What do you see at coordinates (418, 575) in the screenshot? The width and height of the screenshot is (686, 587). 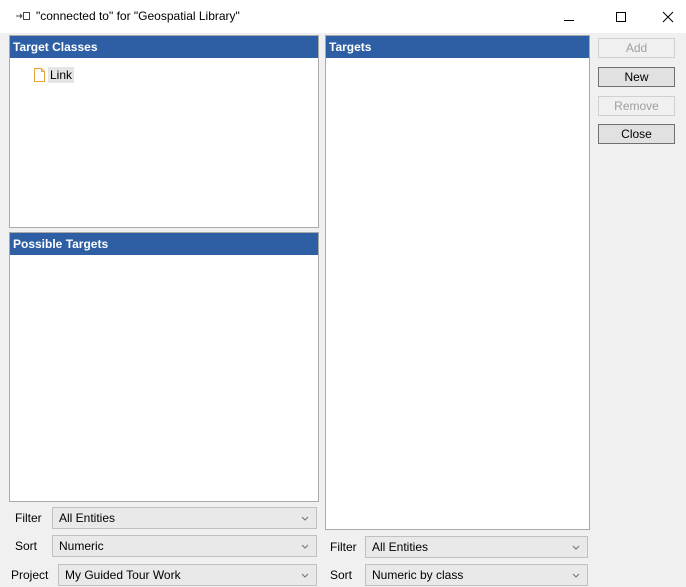 I see `targets-sort-value: Numeric by class` at bounding box center [418, 575].